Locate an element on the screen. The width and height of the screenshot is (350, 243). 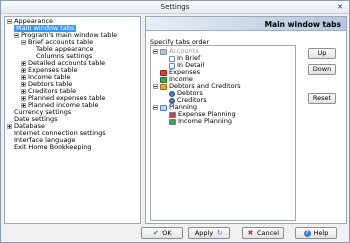
debtors-creditors-icon is located at coordinates (163, 86).